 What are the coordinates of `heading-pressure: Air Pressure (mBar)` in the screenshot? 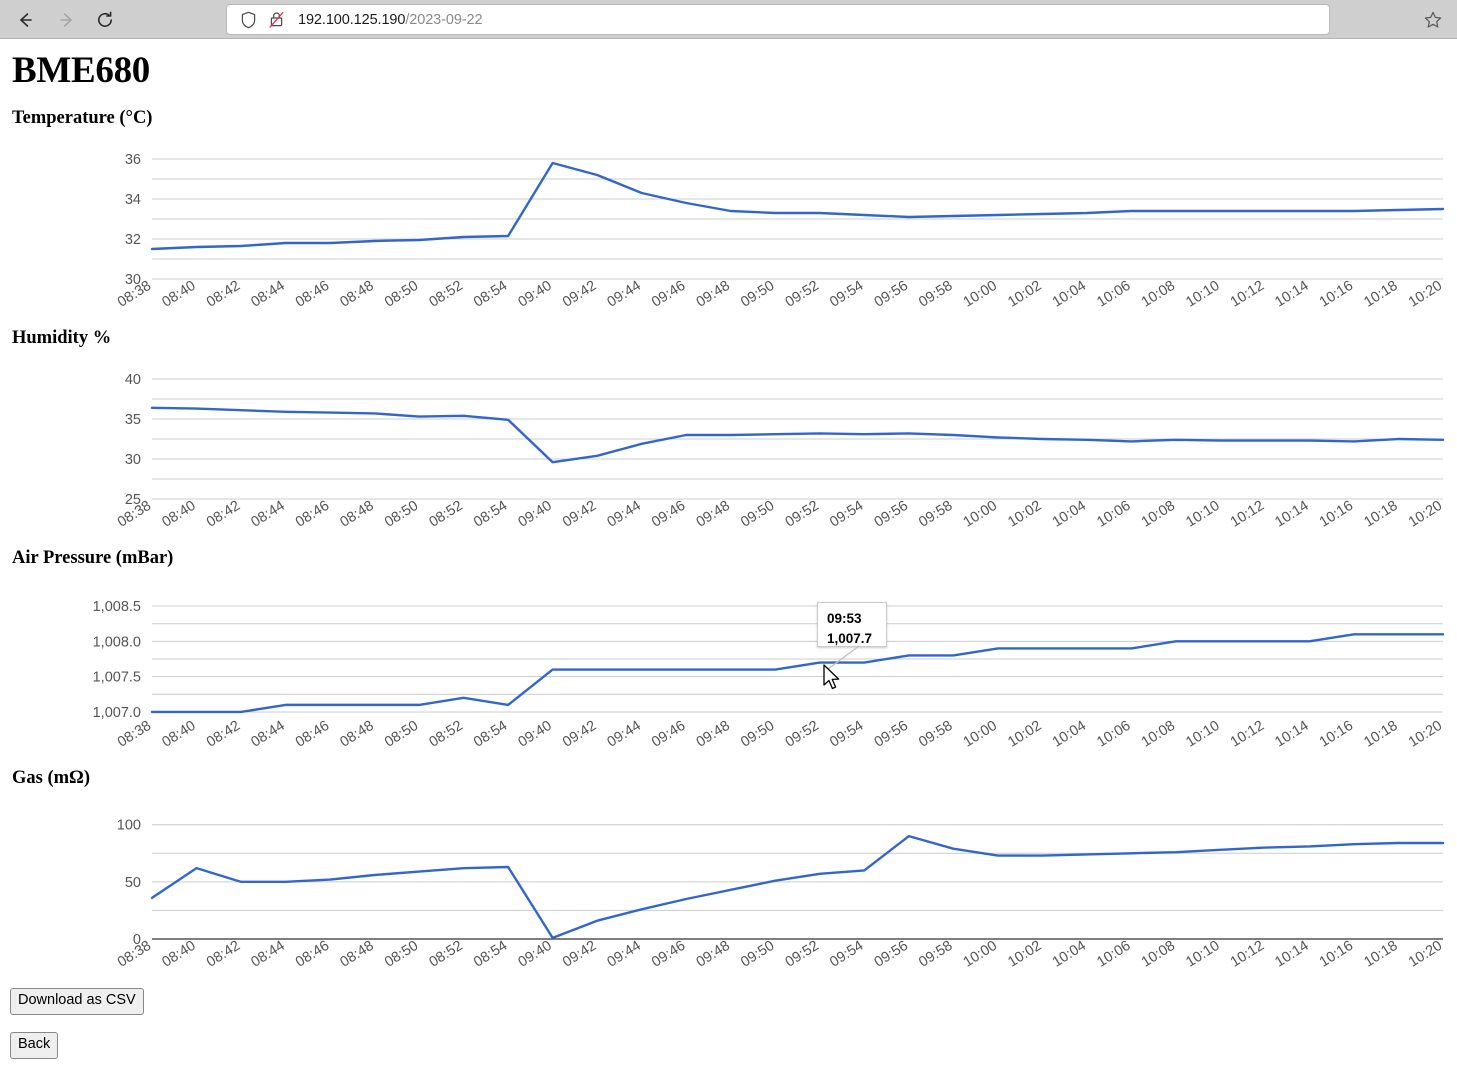 It's located at (93, 558).